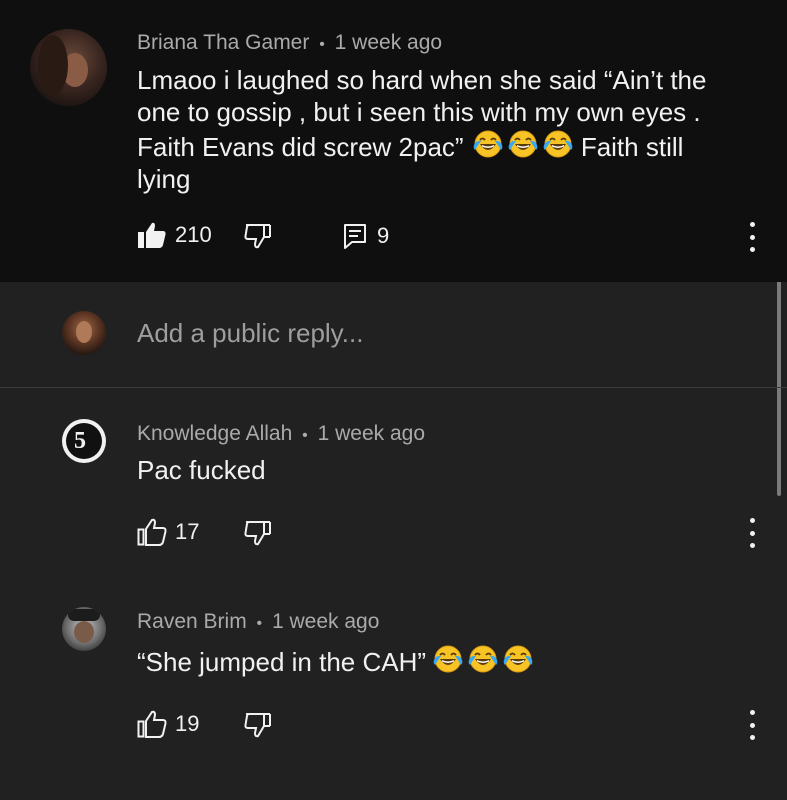  What do you see at coordinates (84, 441) in the screenshot?
I see `avatar: 5` at bounding box center [84, 441].